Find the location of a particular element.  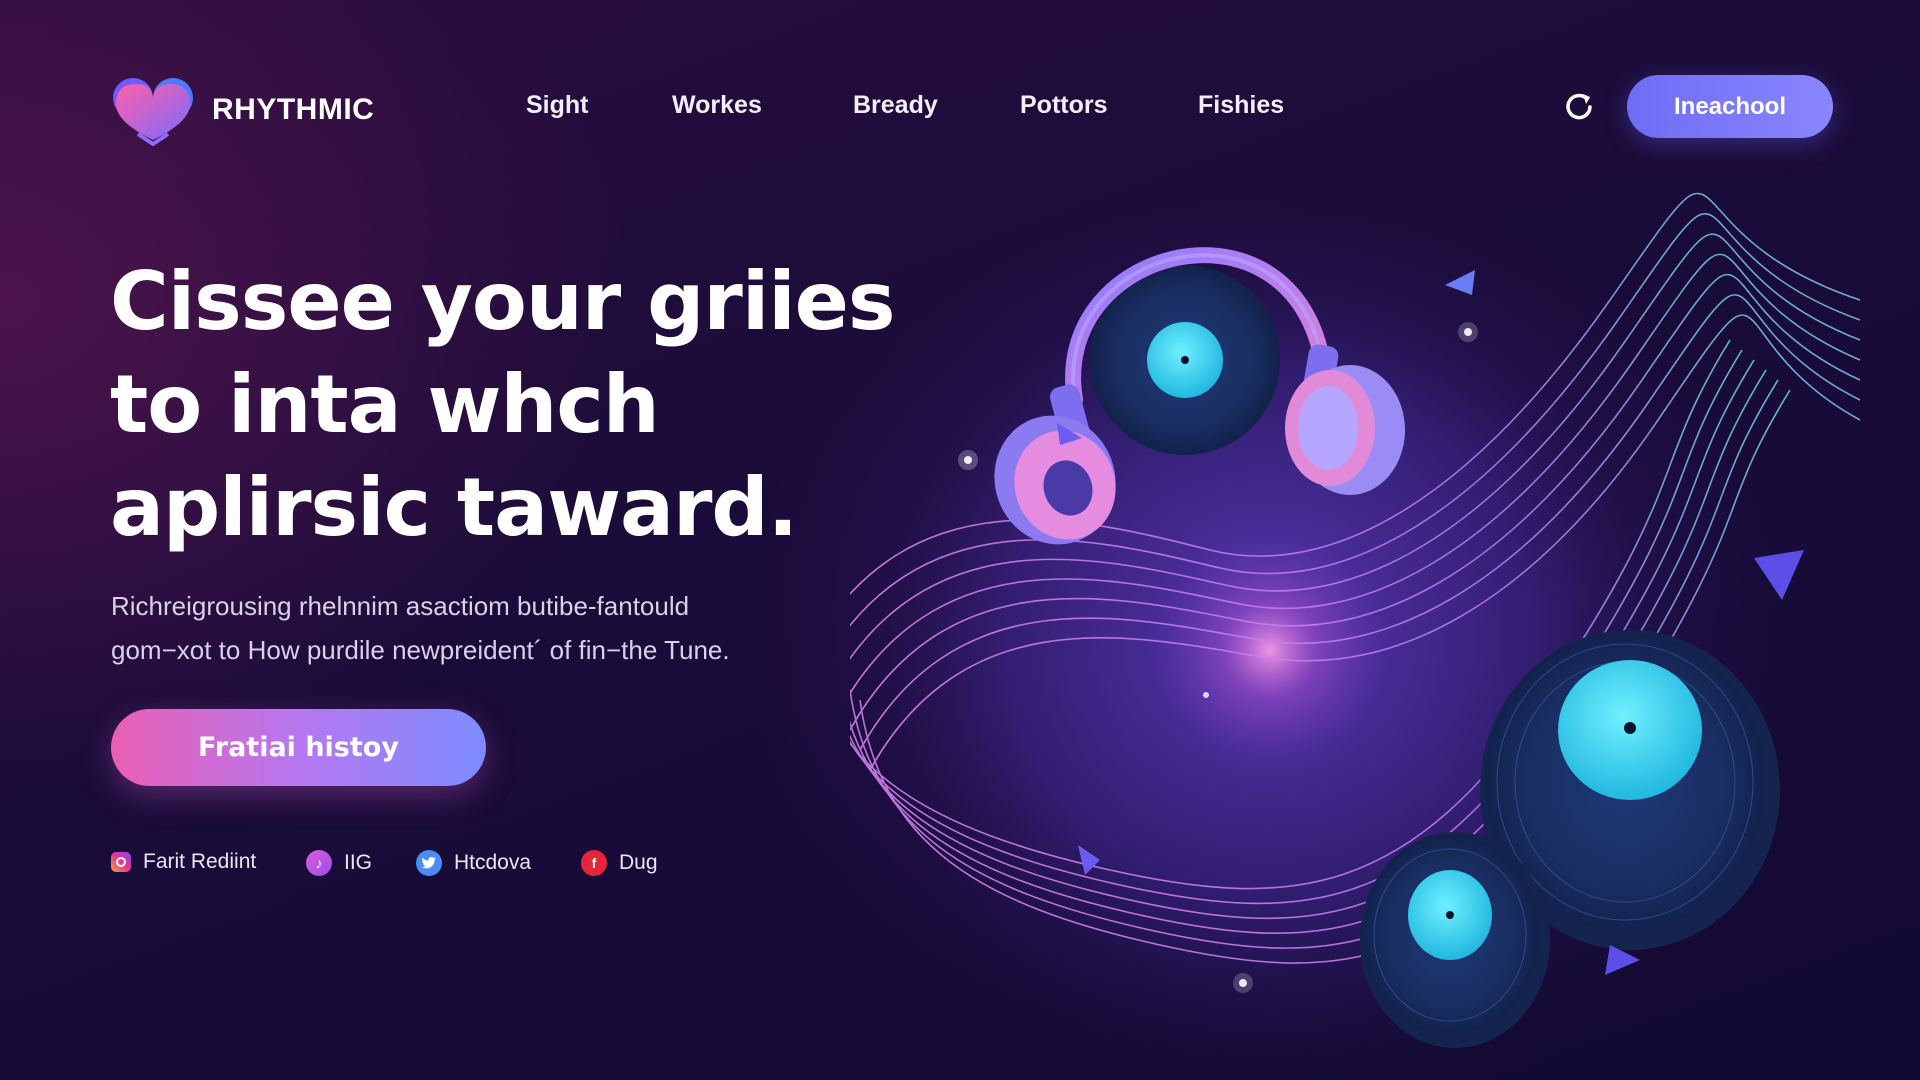

nav-link-fishies: Fishies is located at coordinates (1241, 105).